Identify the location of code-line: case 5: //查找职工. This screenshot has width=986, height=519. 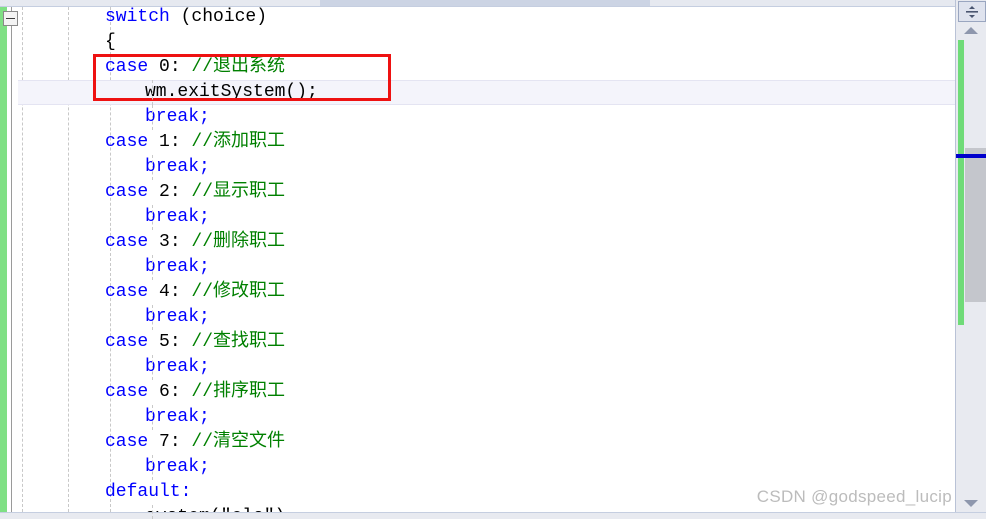
(477, 342).